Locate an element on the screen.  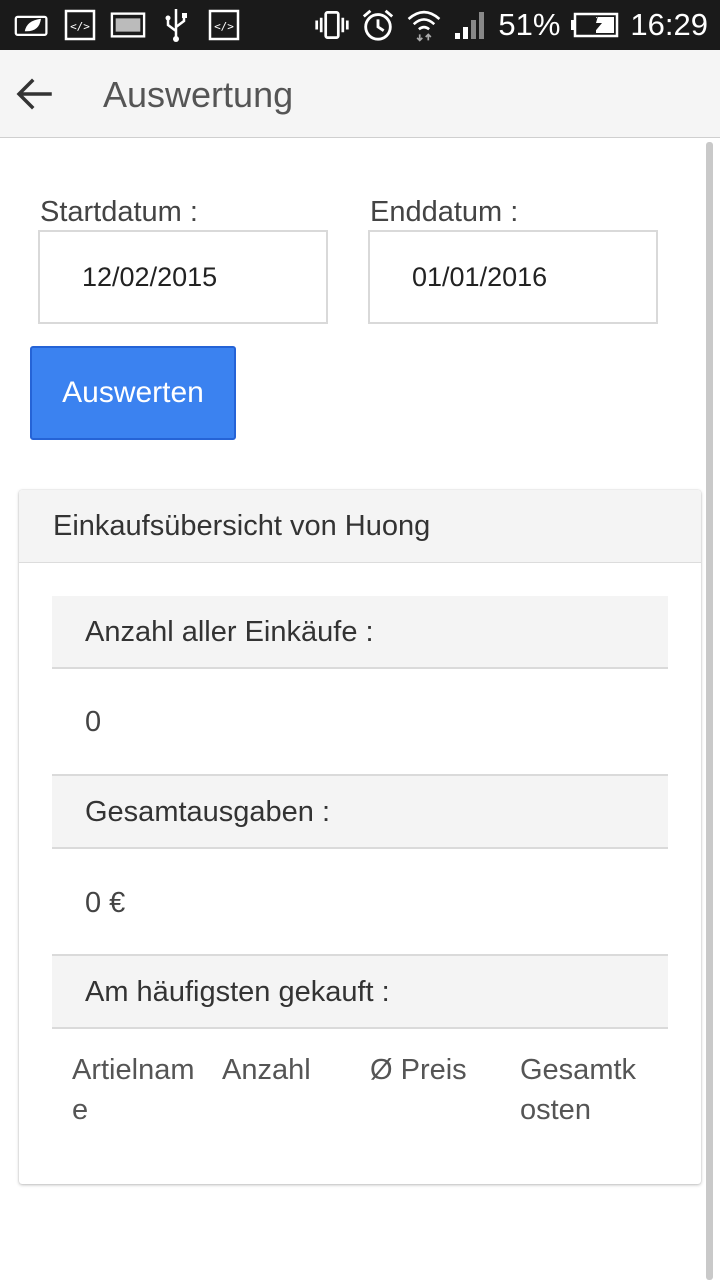
back-button is located at coordinates (34, 94).